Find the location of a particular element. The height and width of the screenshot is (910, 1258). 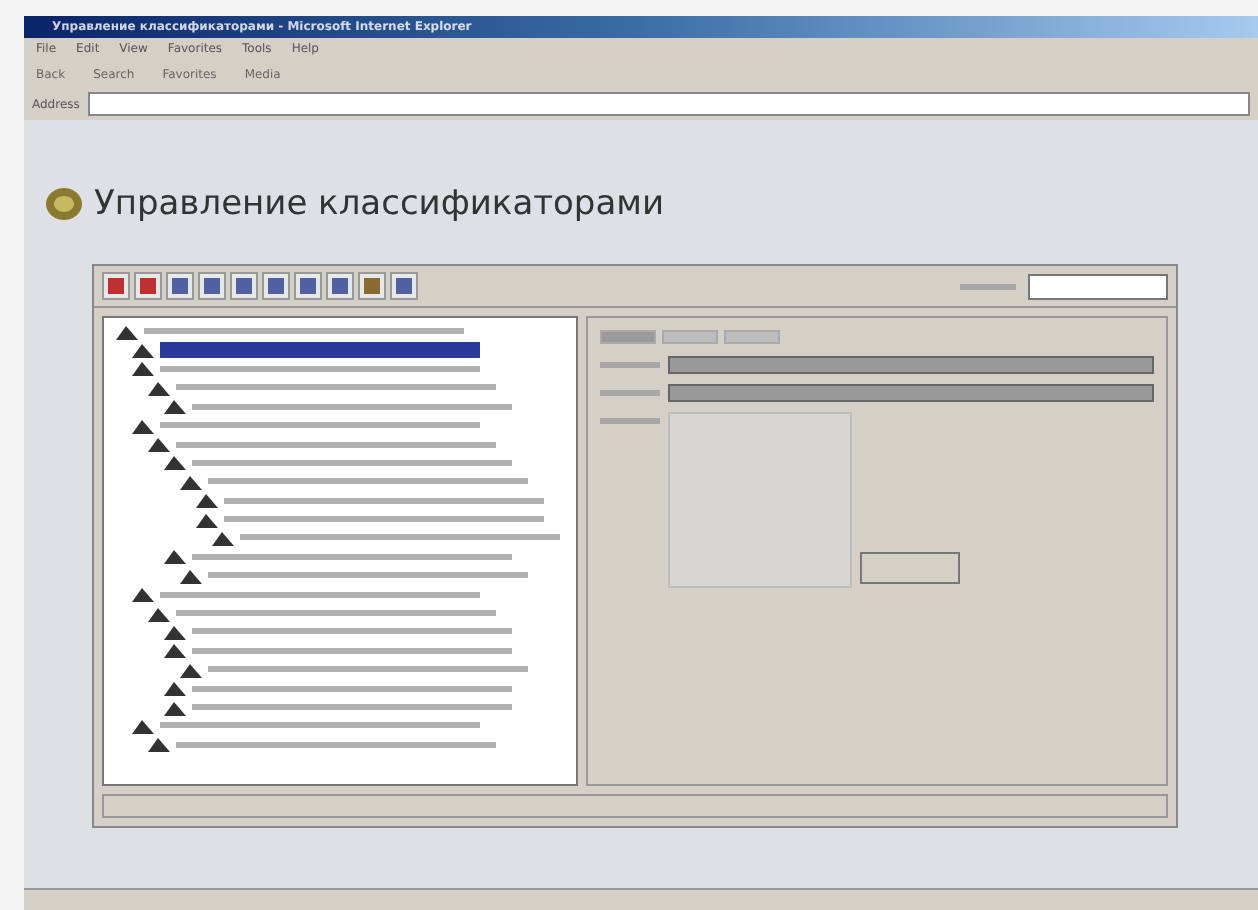

dropdown-field is located at coordinates (1098, 286).